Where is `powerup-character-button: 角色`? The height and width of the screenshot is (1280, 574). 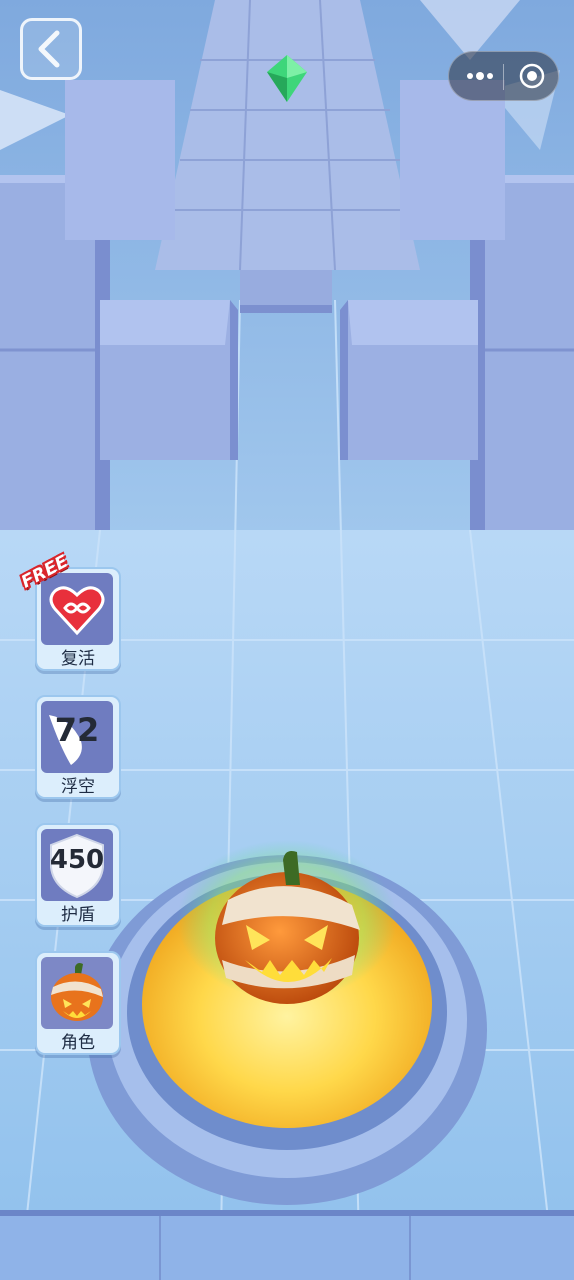 powerup-character-button: 角色 is located at coordinates (78, 1003).